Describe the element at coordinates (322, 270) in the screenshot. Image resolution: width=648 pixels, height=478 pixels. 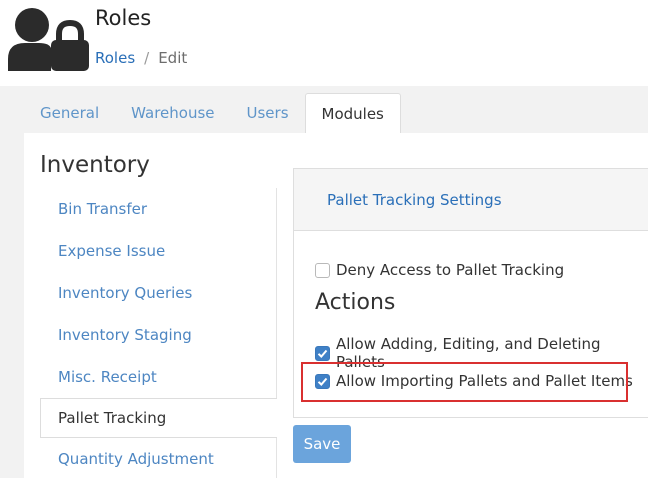
I see `deny-access-checkbox` at that location.